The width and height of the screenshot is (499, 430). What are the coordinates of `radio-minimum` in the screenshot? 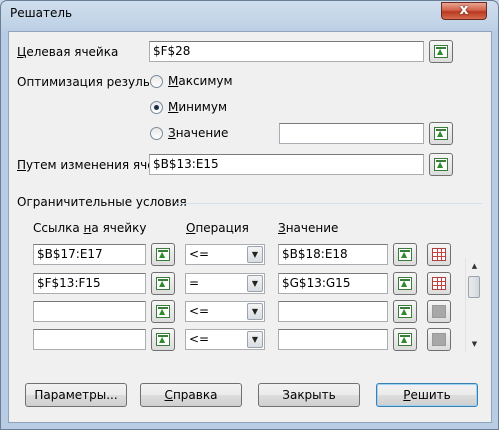 It's located at (156, 107).